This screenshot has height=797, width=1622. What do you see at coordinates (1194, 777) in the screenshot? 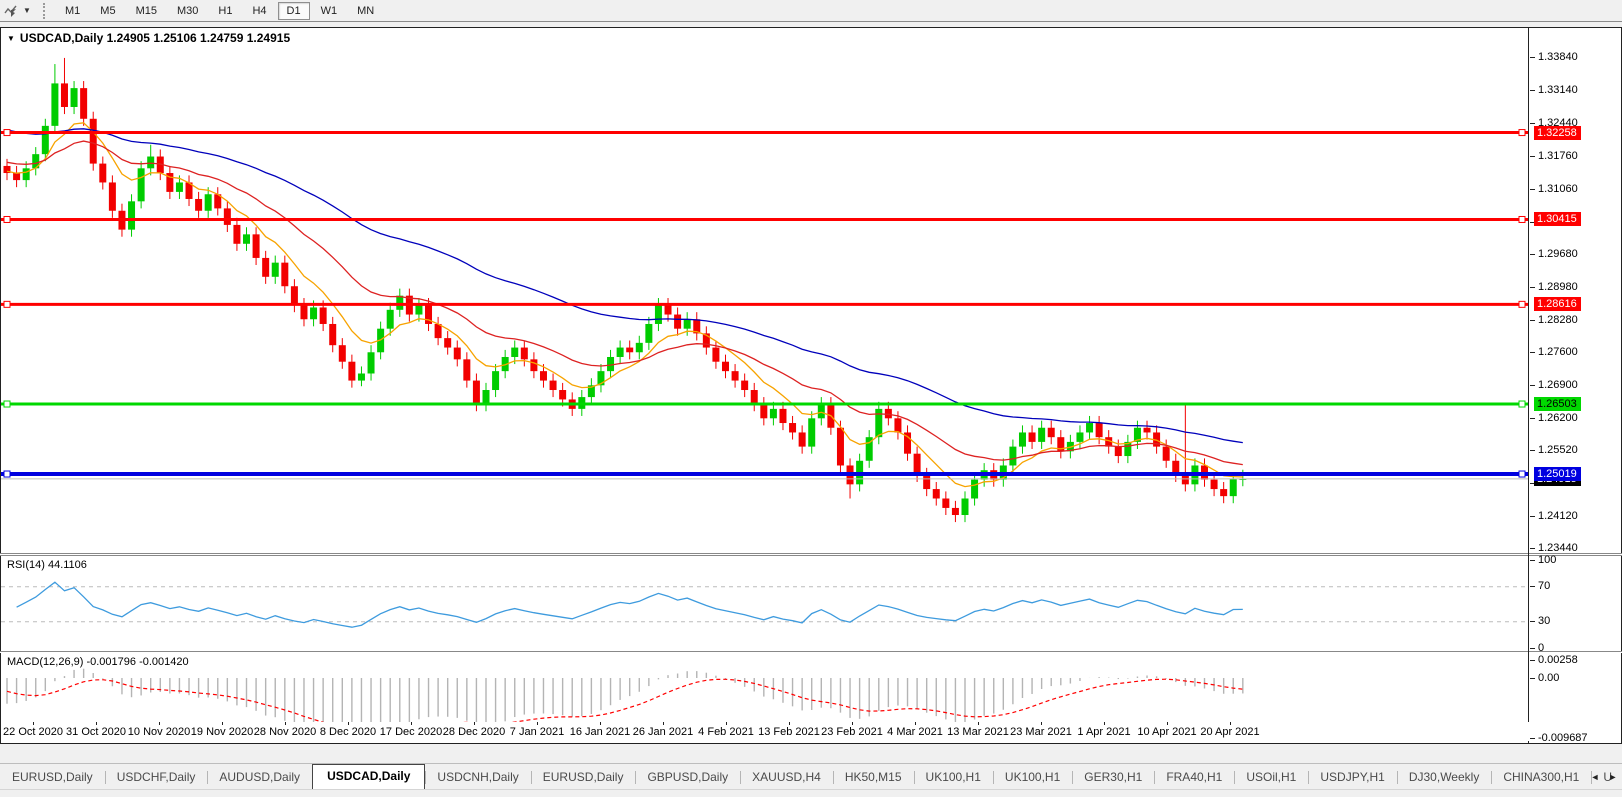
I see `chart-tab-fra40-h1: FRA40,H1` at bounding box center [1194, 777].